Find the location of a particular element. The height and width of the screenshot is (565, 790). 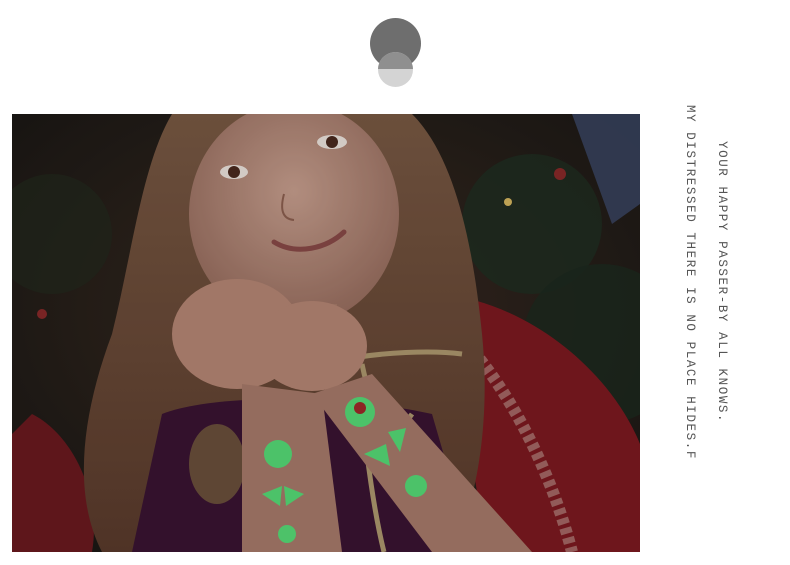

caption-line-2: MY DISTRESSED THERE IS NO PLACE HIDES.F is located at coordinates (690, 282).